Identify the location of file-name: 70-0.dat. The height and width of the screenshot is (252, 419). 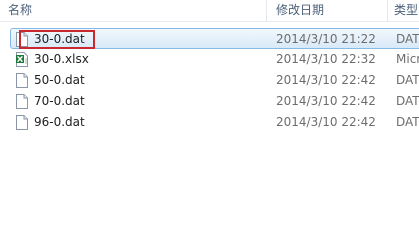
(59, 101).